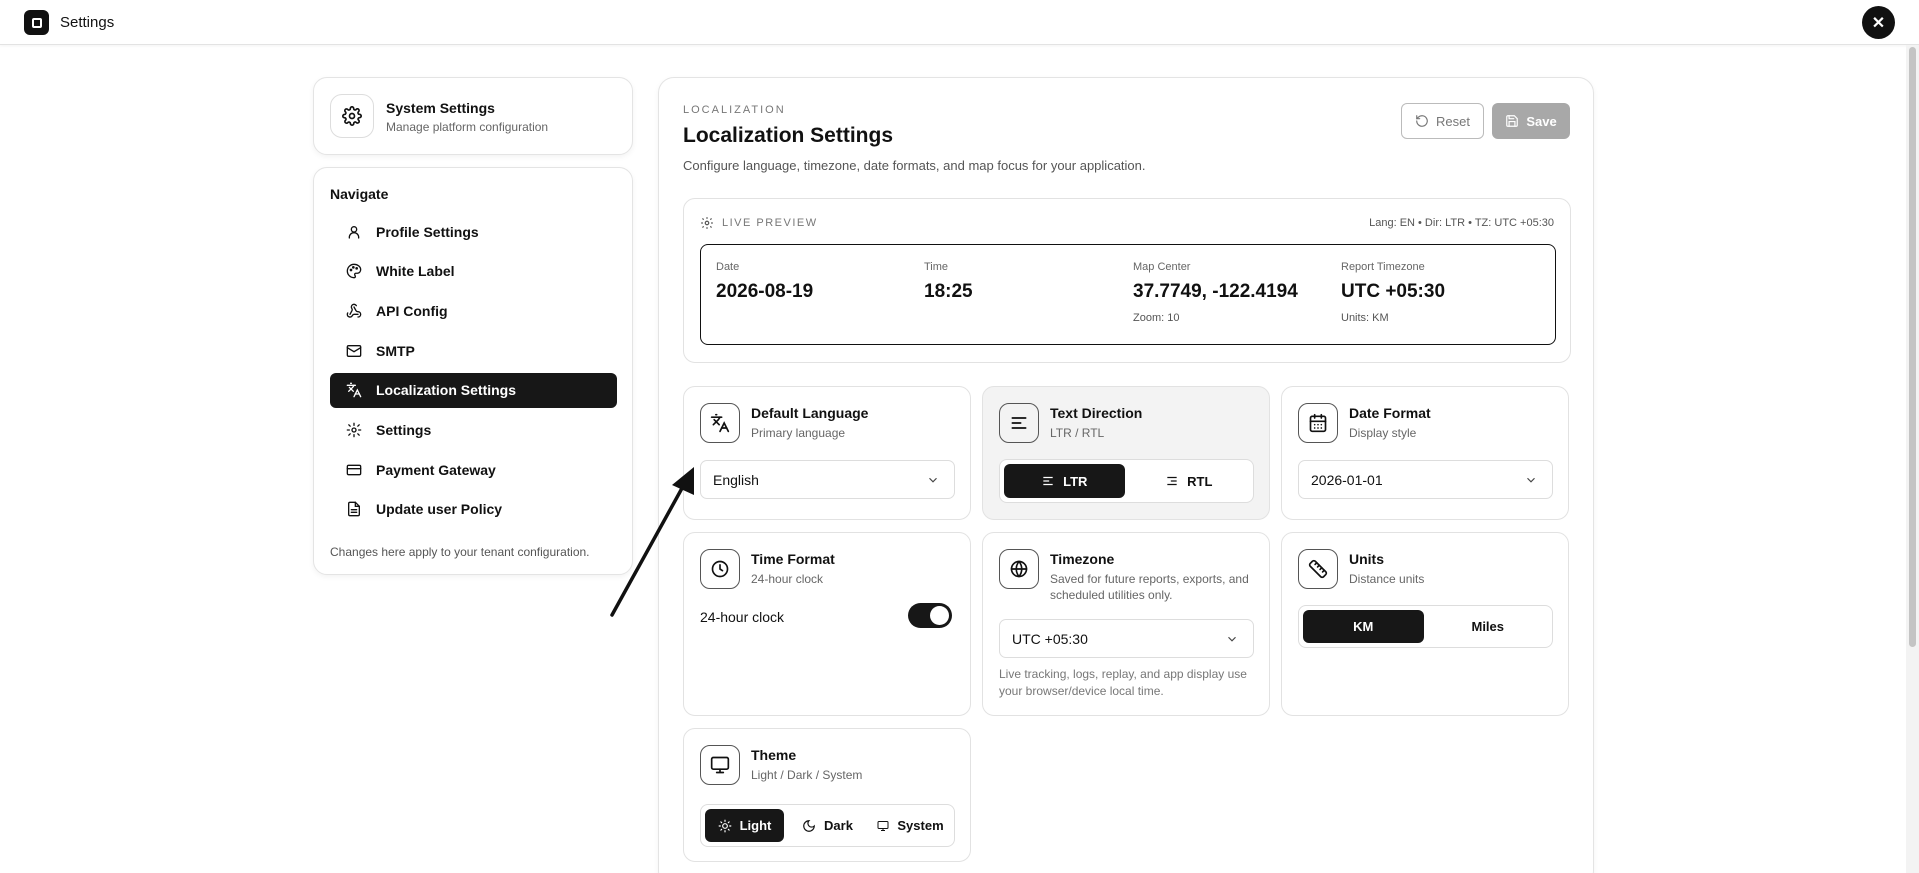 Image resolution: width=1919 pixels, height=873 pixels. What do you see at coordinates (1075, 481) in the screenshot?
I see `ltr-label: LTR` at bounding box center [1075, 481].